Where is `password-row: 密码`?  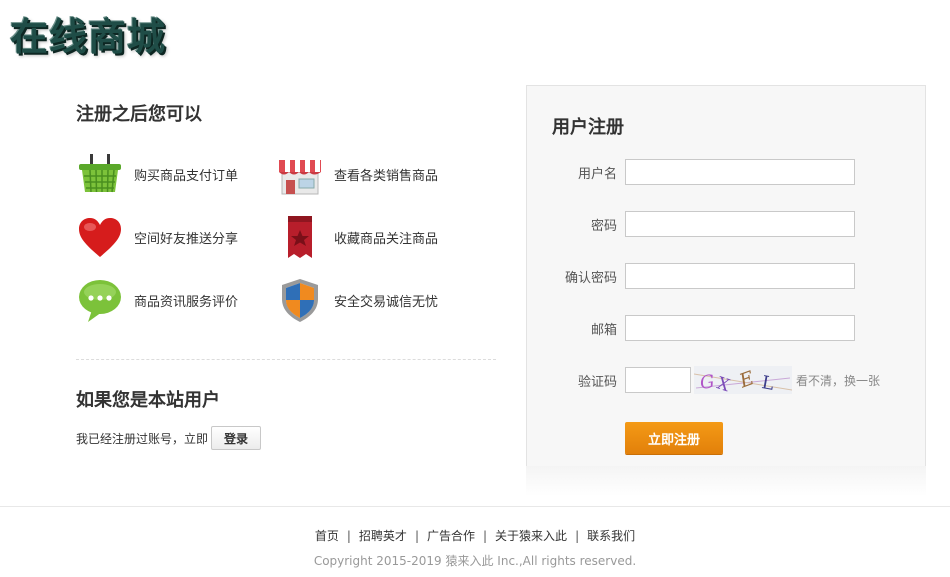
password-row: 密码 is located at coordinates (691, 224).